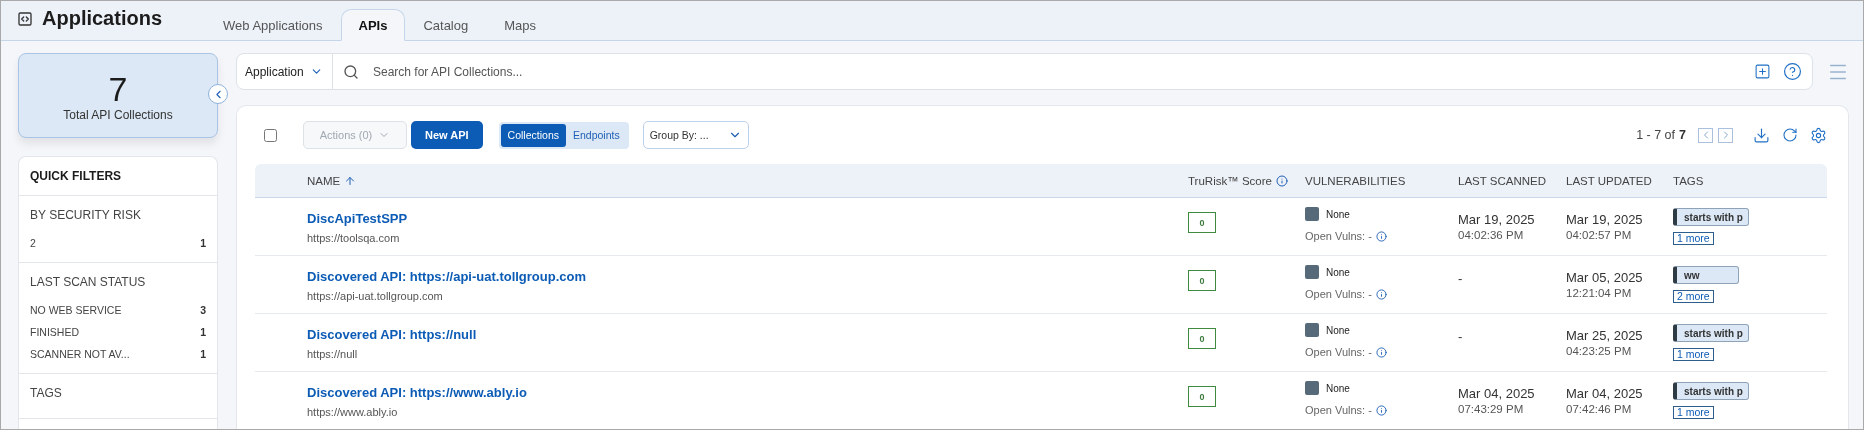 This screenshot has width=1864, height=430. I want to click on collapse-button, so click(218, 94).